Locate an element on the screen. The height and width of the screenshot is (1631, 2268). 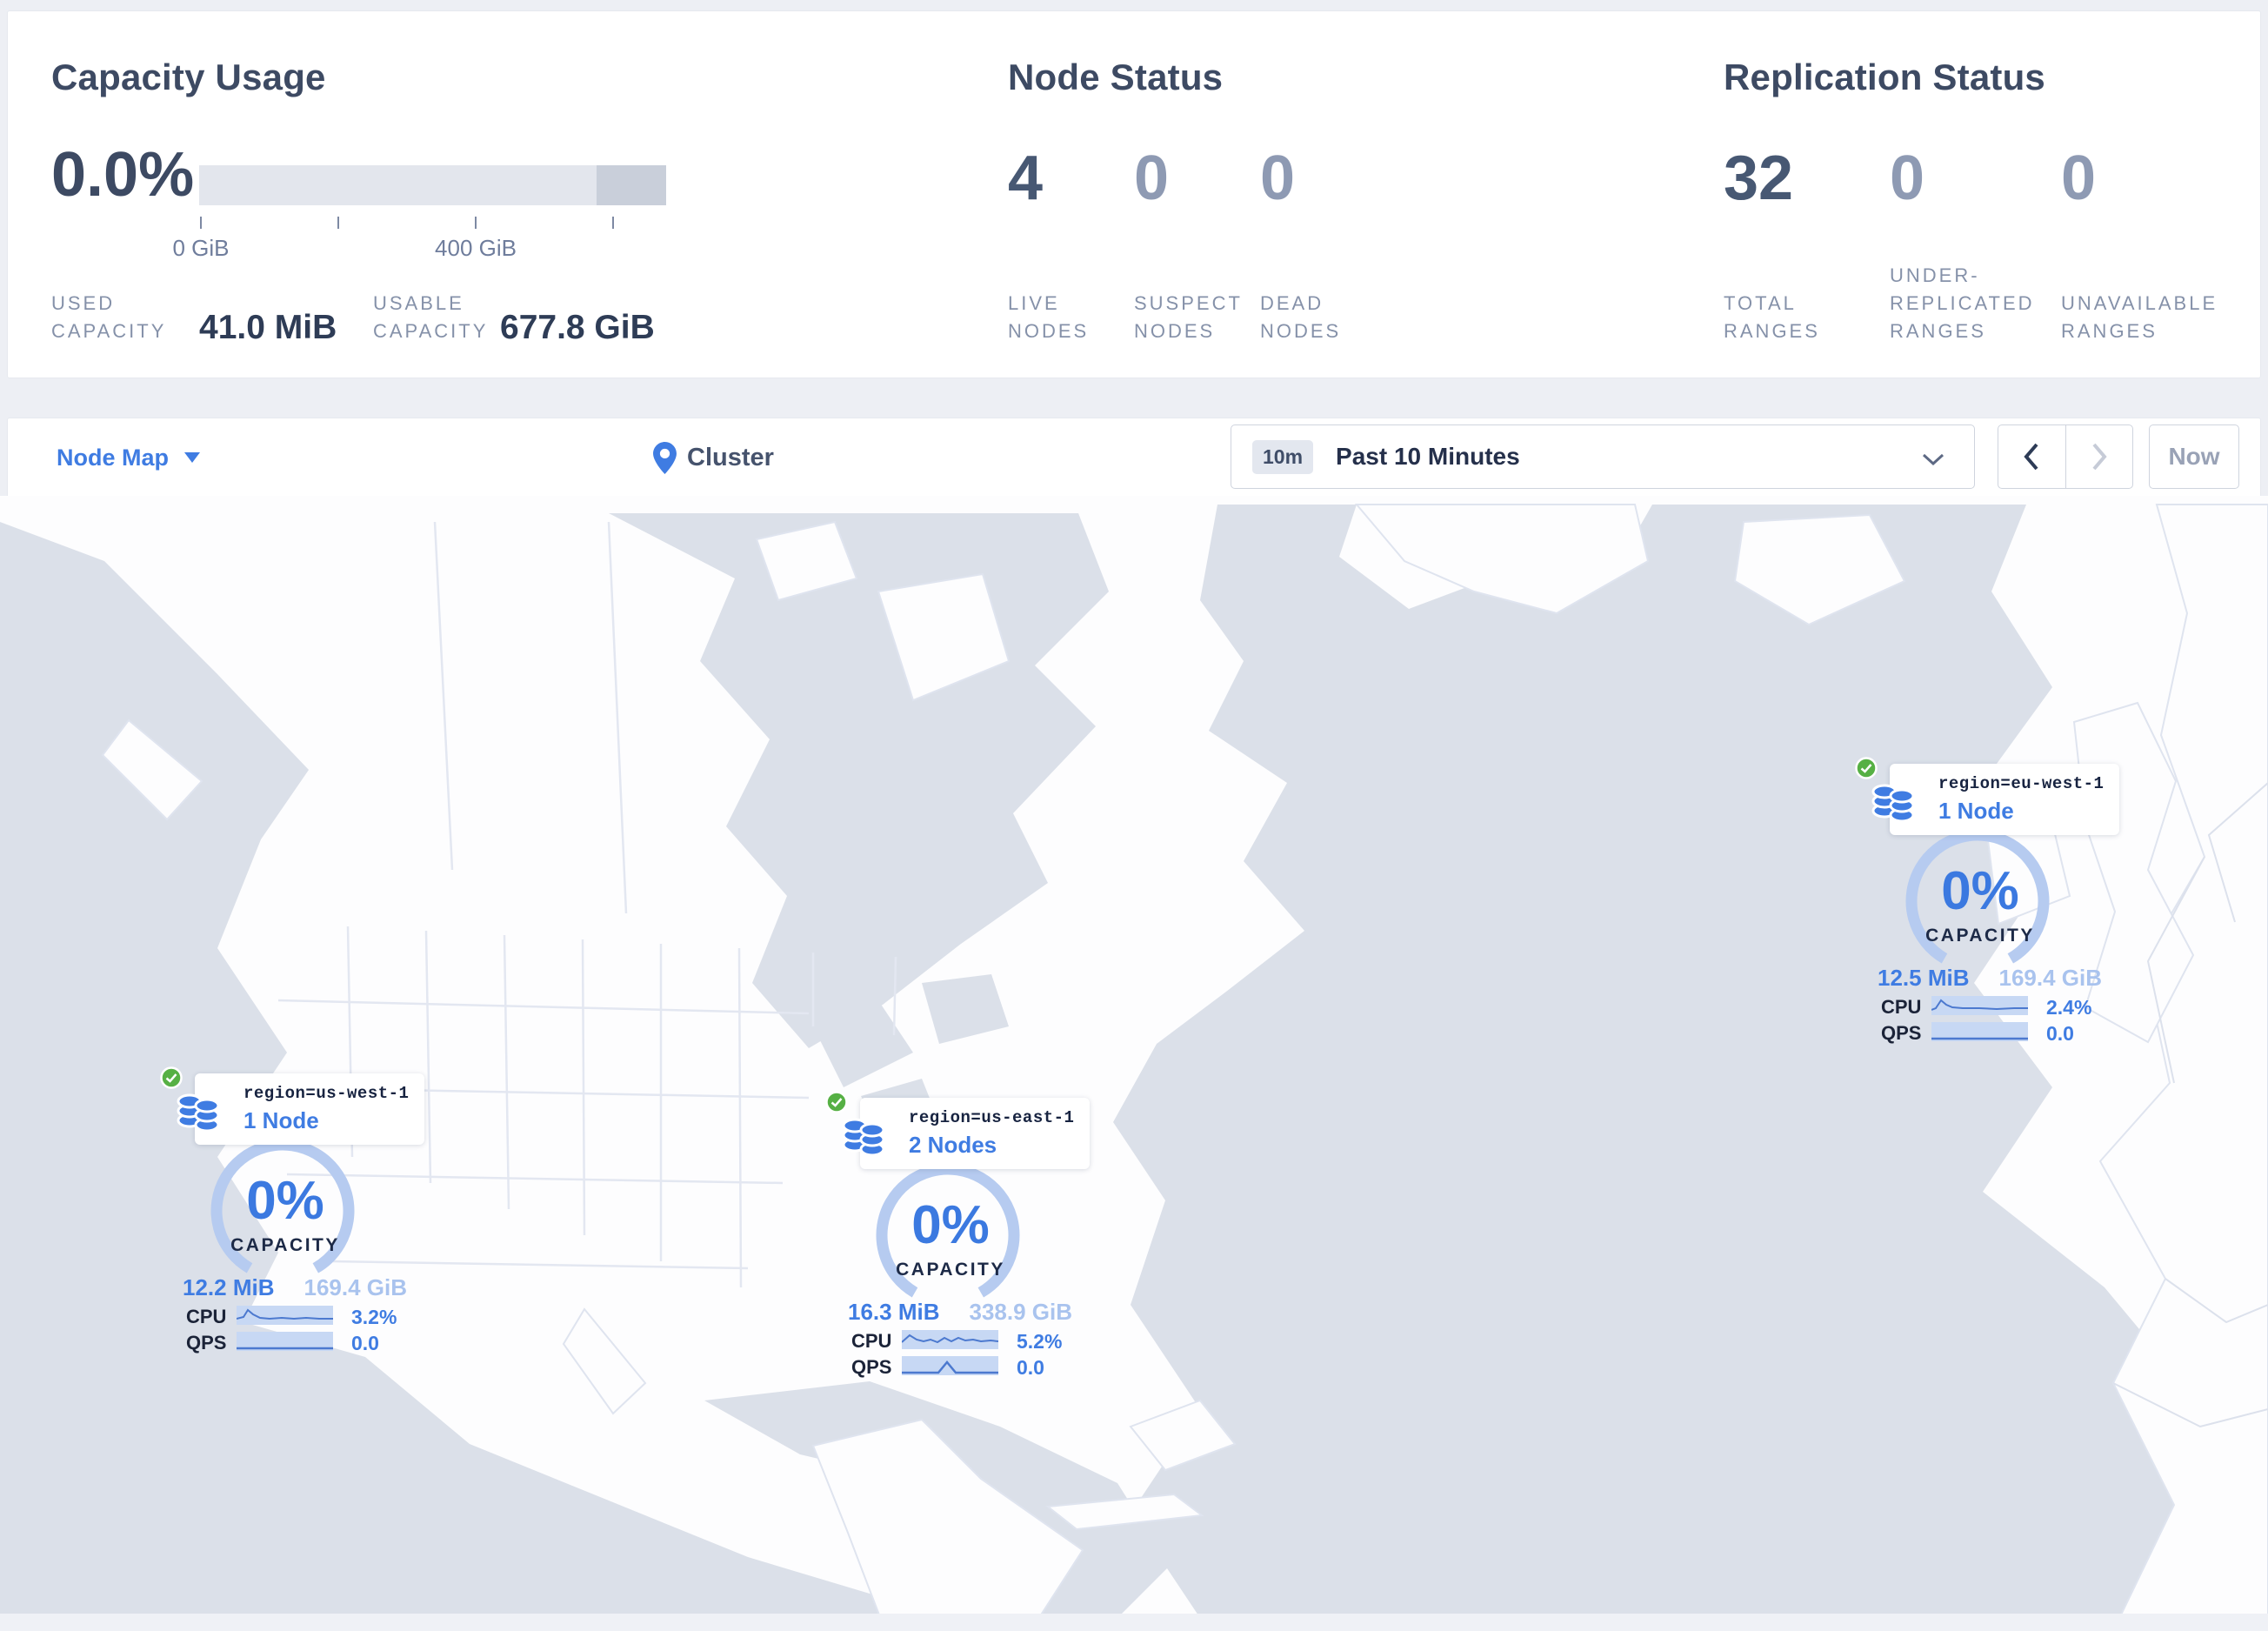
unavailable-ranges-label: UNAVAILABLE RANGES is located at coordinates (2139, 317).